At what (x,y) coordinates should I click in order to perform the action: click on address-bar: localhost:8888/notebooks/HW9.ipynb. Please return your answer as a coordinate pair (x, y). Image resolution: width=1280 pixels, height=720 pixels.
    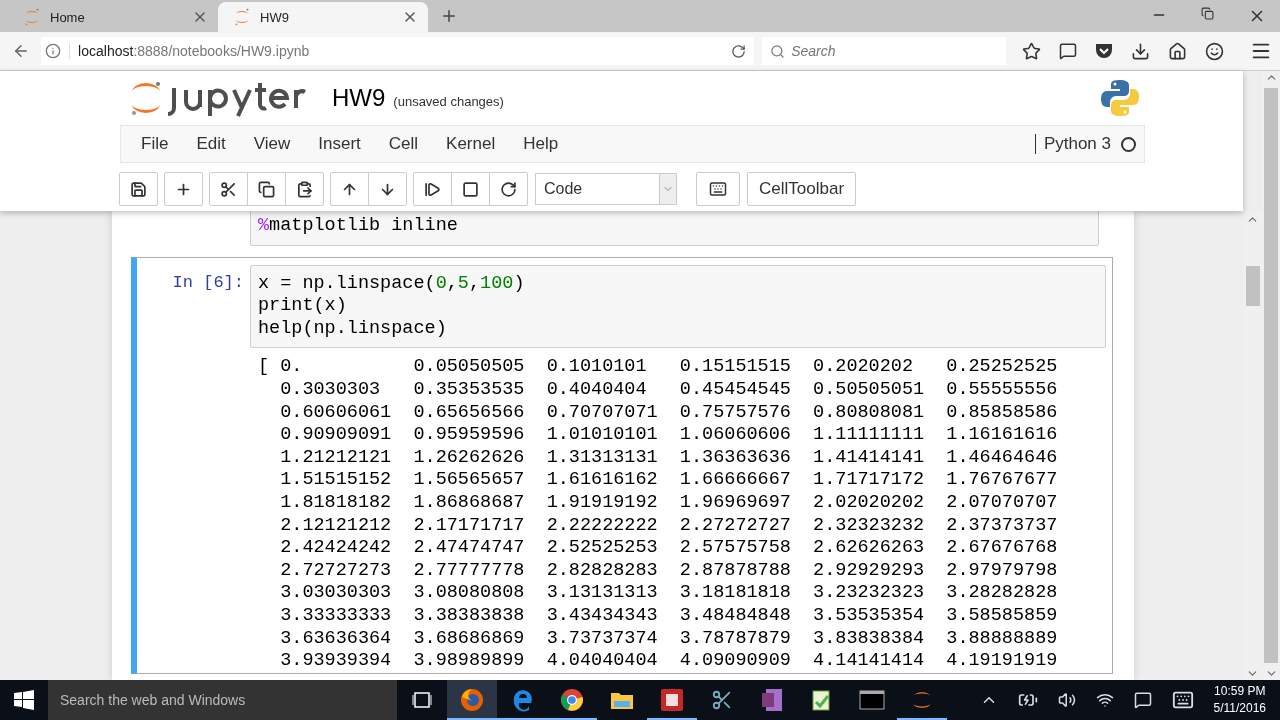
    Looking at the image, I should click on (398, 51).